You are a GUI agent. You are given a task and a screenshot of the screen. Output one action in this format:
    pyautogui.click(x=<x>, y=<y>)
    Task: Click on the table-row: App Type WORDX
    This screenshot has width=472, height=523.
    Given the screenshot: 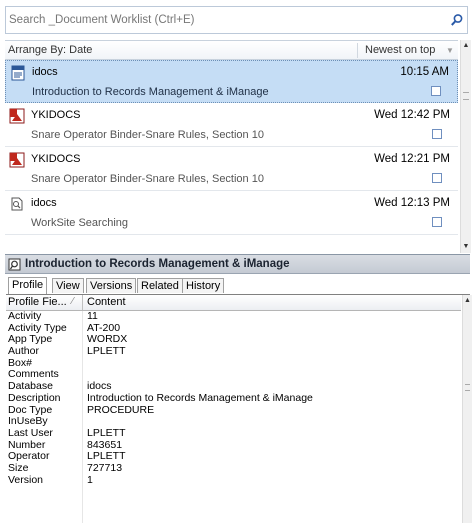 What is the action you would take?
    pyautogui.click(x=233, y=340)
    